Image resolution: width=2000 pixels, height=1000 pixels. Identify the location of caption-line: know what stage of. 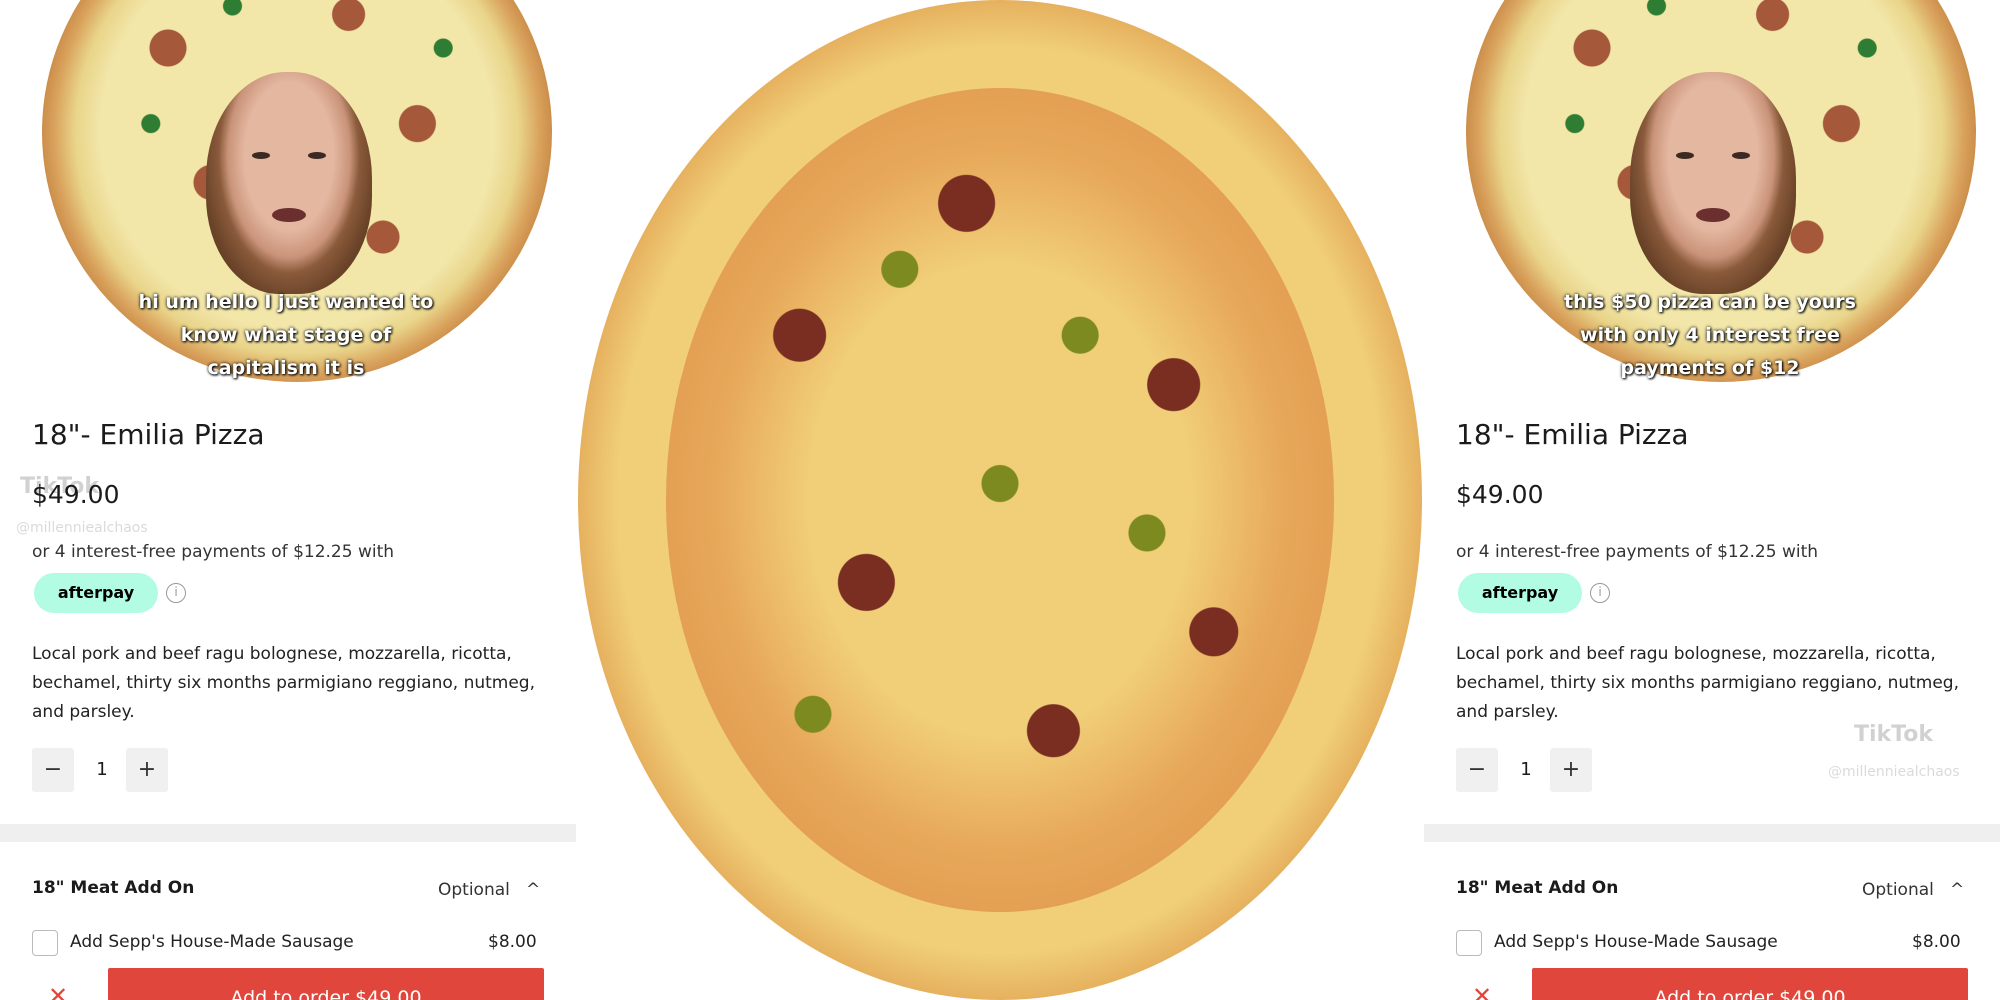
(286, 335).